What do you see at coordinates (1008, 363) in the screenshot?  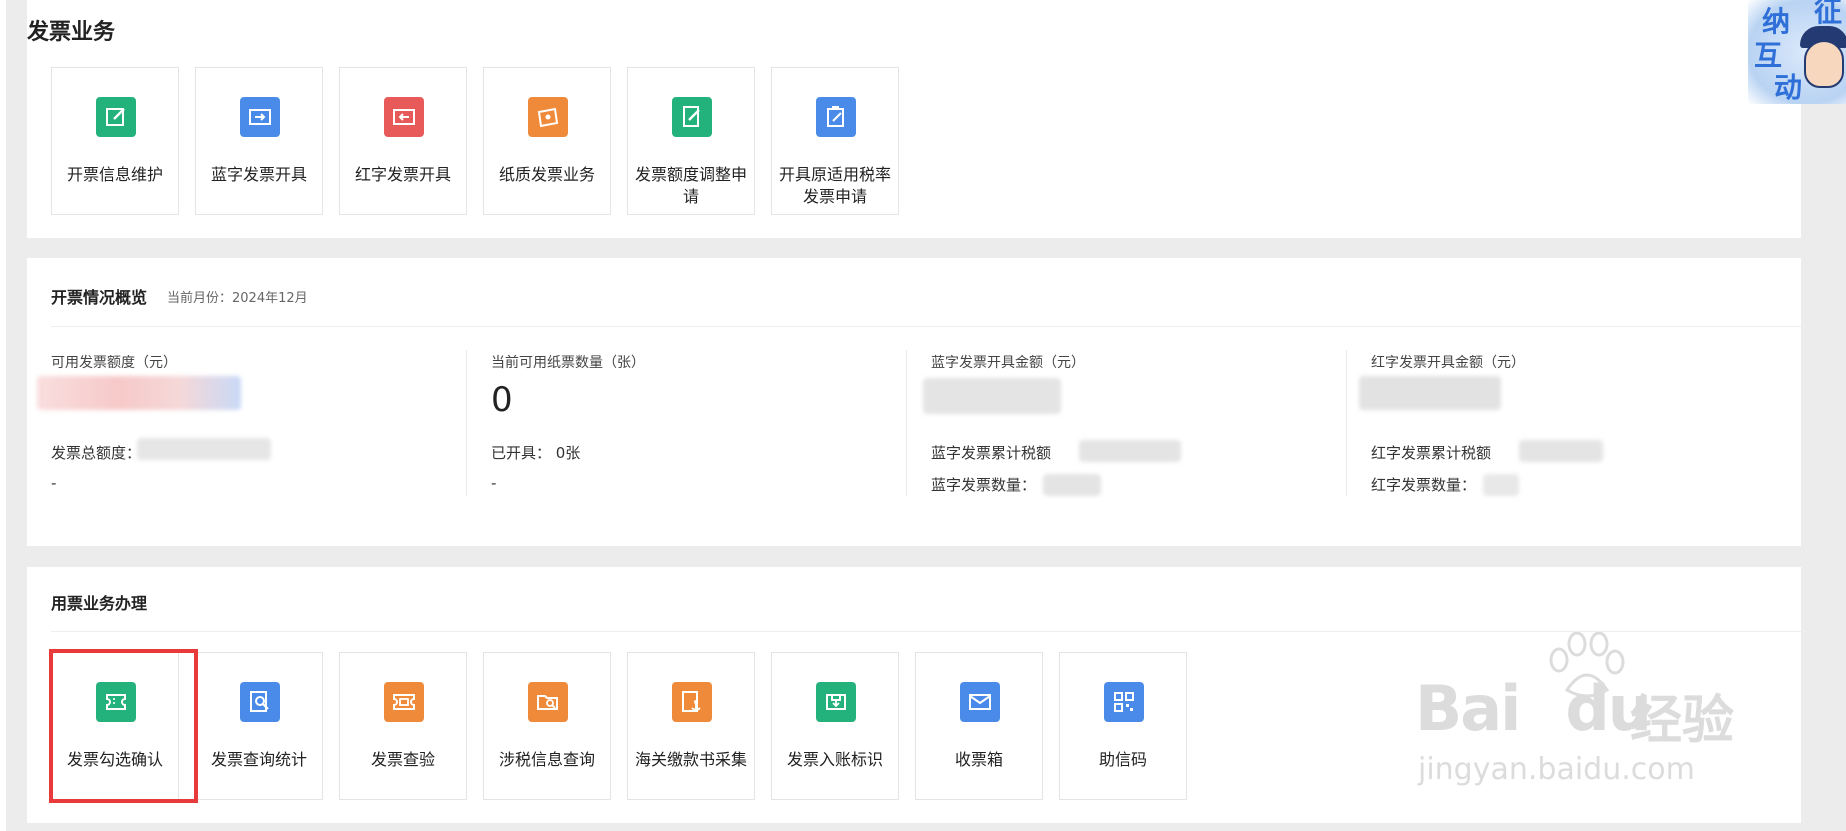 I see `stat-caption: 蓝字发票开具金额（元）` at bounding box center [1008, 363].